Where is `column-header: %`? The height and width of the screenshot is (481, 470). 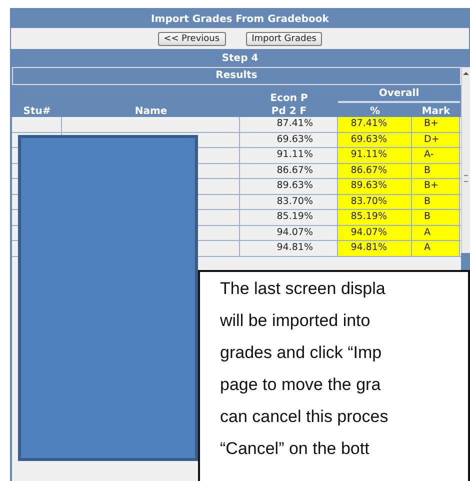 column-header: % is located at coordinates (375, 112).